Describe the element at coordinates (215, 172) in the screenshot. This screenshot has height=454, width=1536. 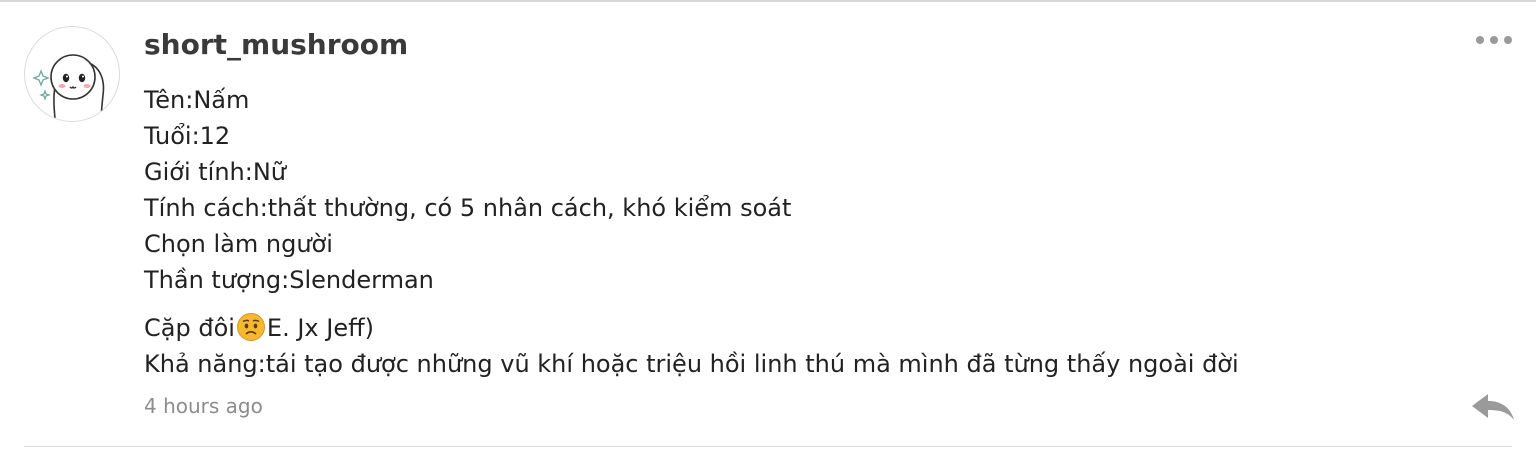
I see `comment-line-gender: Giới tính:Nữ` at that location.